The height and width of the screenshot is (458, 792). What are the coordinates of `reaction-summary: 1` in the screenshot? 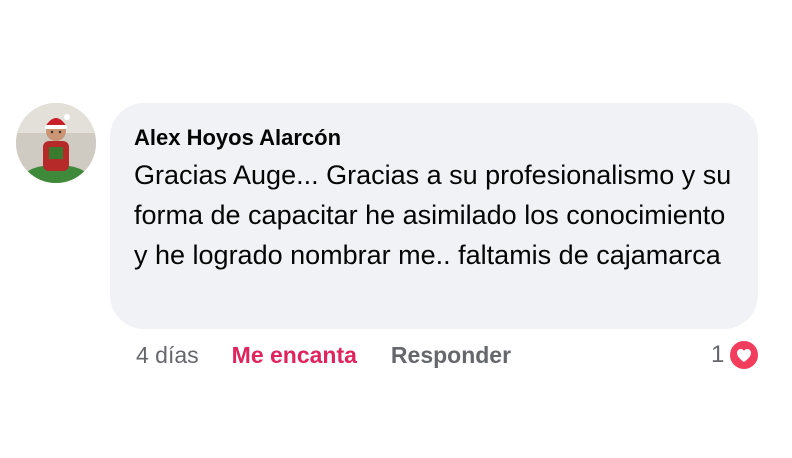 It's located at (736, 355).